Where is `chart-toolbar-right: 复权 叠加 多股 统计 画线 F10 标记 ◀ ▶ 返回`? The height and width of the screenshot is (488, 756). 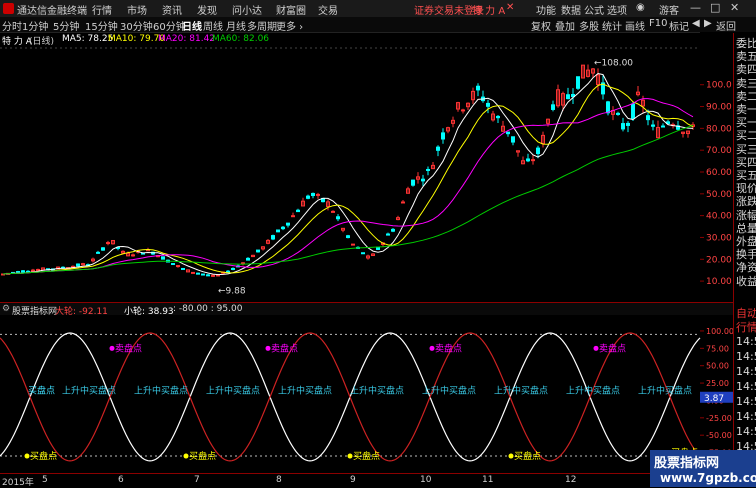 chart-toolbar-right: 复权 叠加 多股 统计 画线 F10 标记 ◀ ▶ 返回 is located at coordinates (642, 25).